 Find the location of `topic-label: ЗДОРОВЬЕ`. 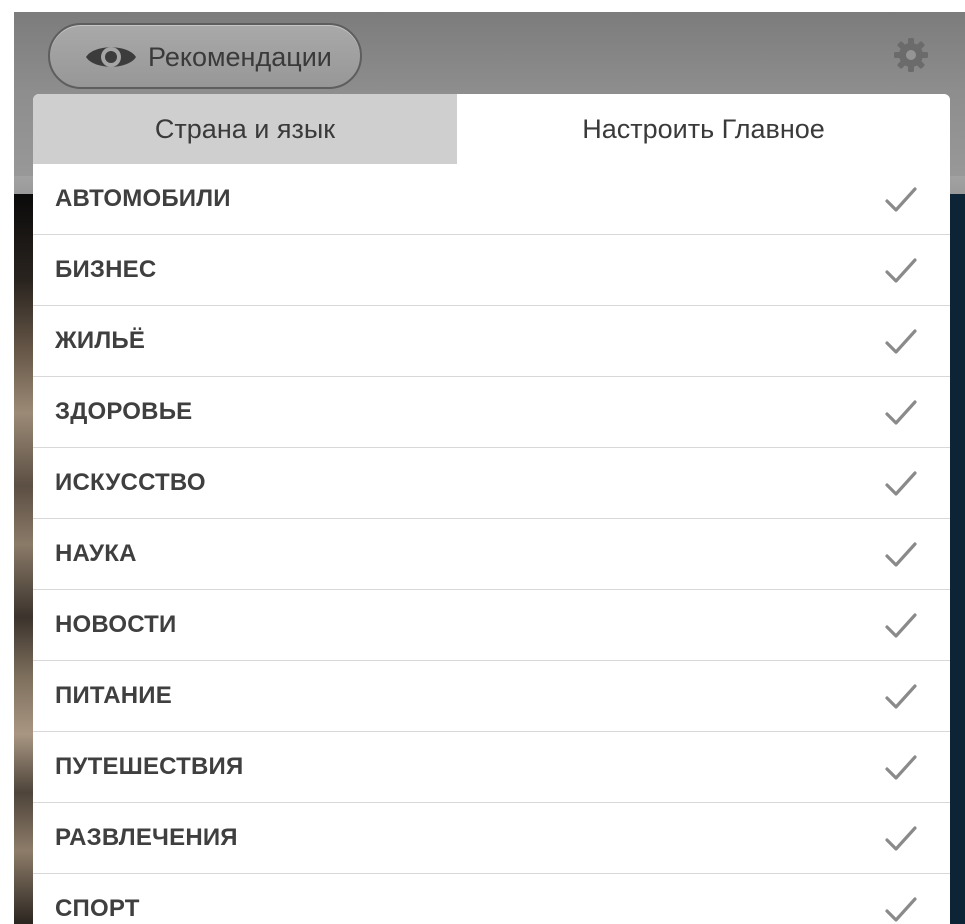

topic-label: ЗДОРОВЬЕ is located at coordinates (124, 411).